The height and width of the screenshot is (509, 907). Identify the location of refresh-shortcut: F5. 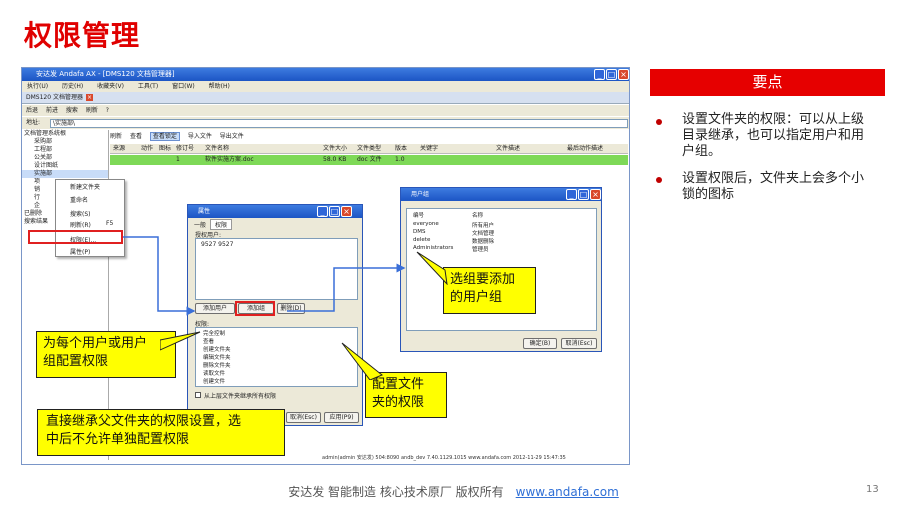
(110, 223).